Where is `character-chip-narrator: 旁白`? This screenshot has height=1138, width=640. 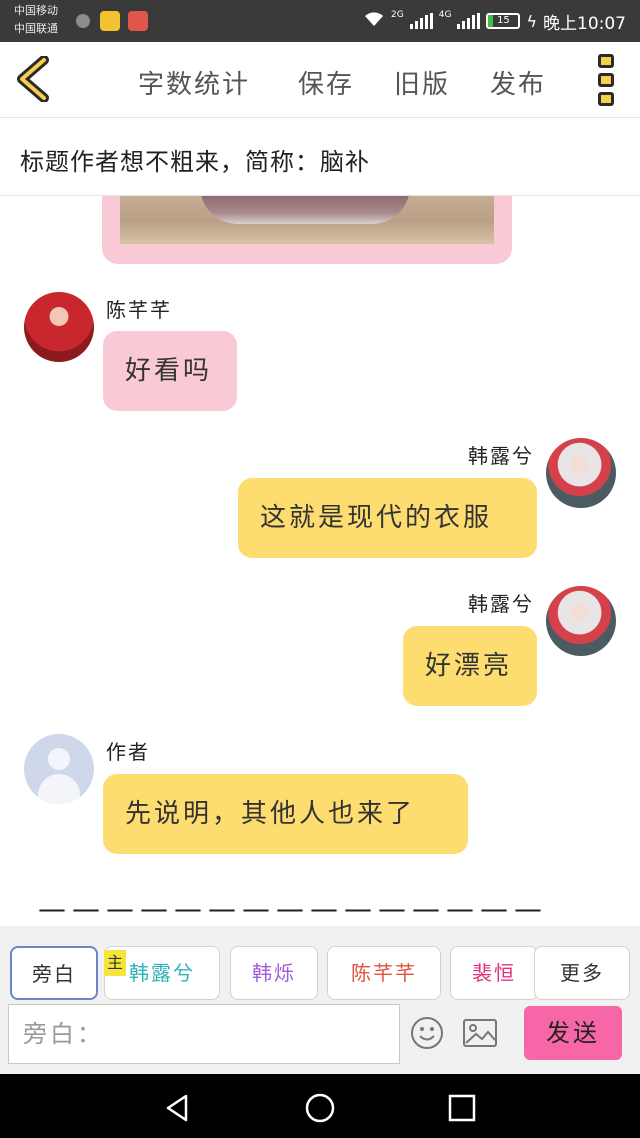
character-chip-narrator: 旁白 is located at coordinates (54, 973).